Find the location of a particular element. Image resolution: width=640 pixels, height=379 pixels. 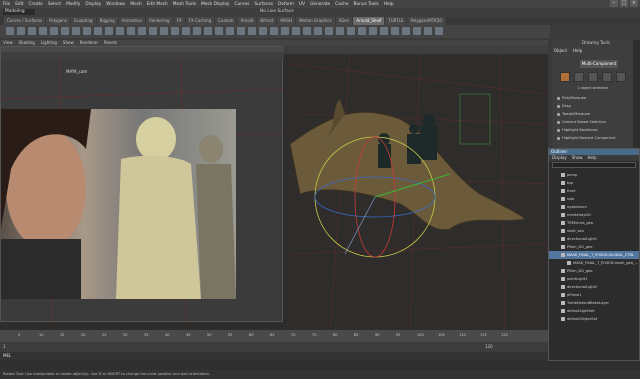

maximize-icon: □ is located at coordinates (624, 3).